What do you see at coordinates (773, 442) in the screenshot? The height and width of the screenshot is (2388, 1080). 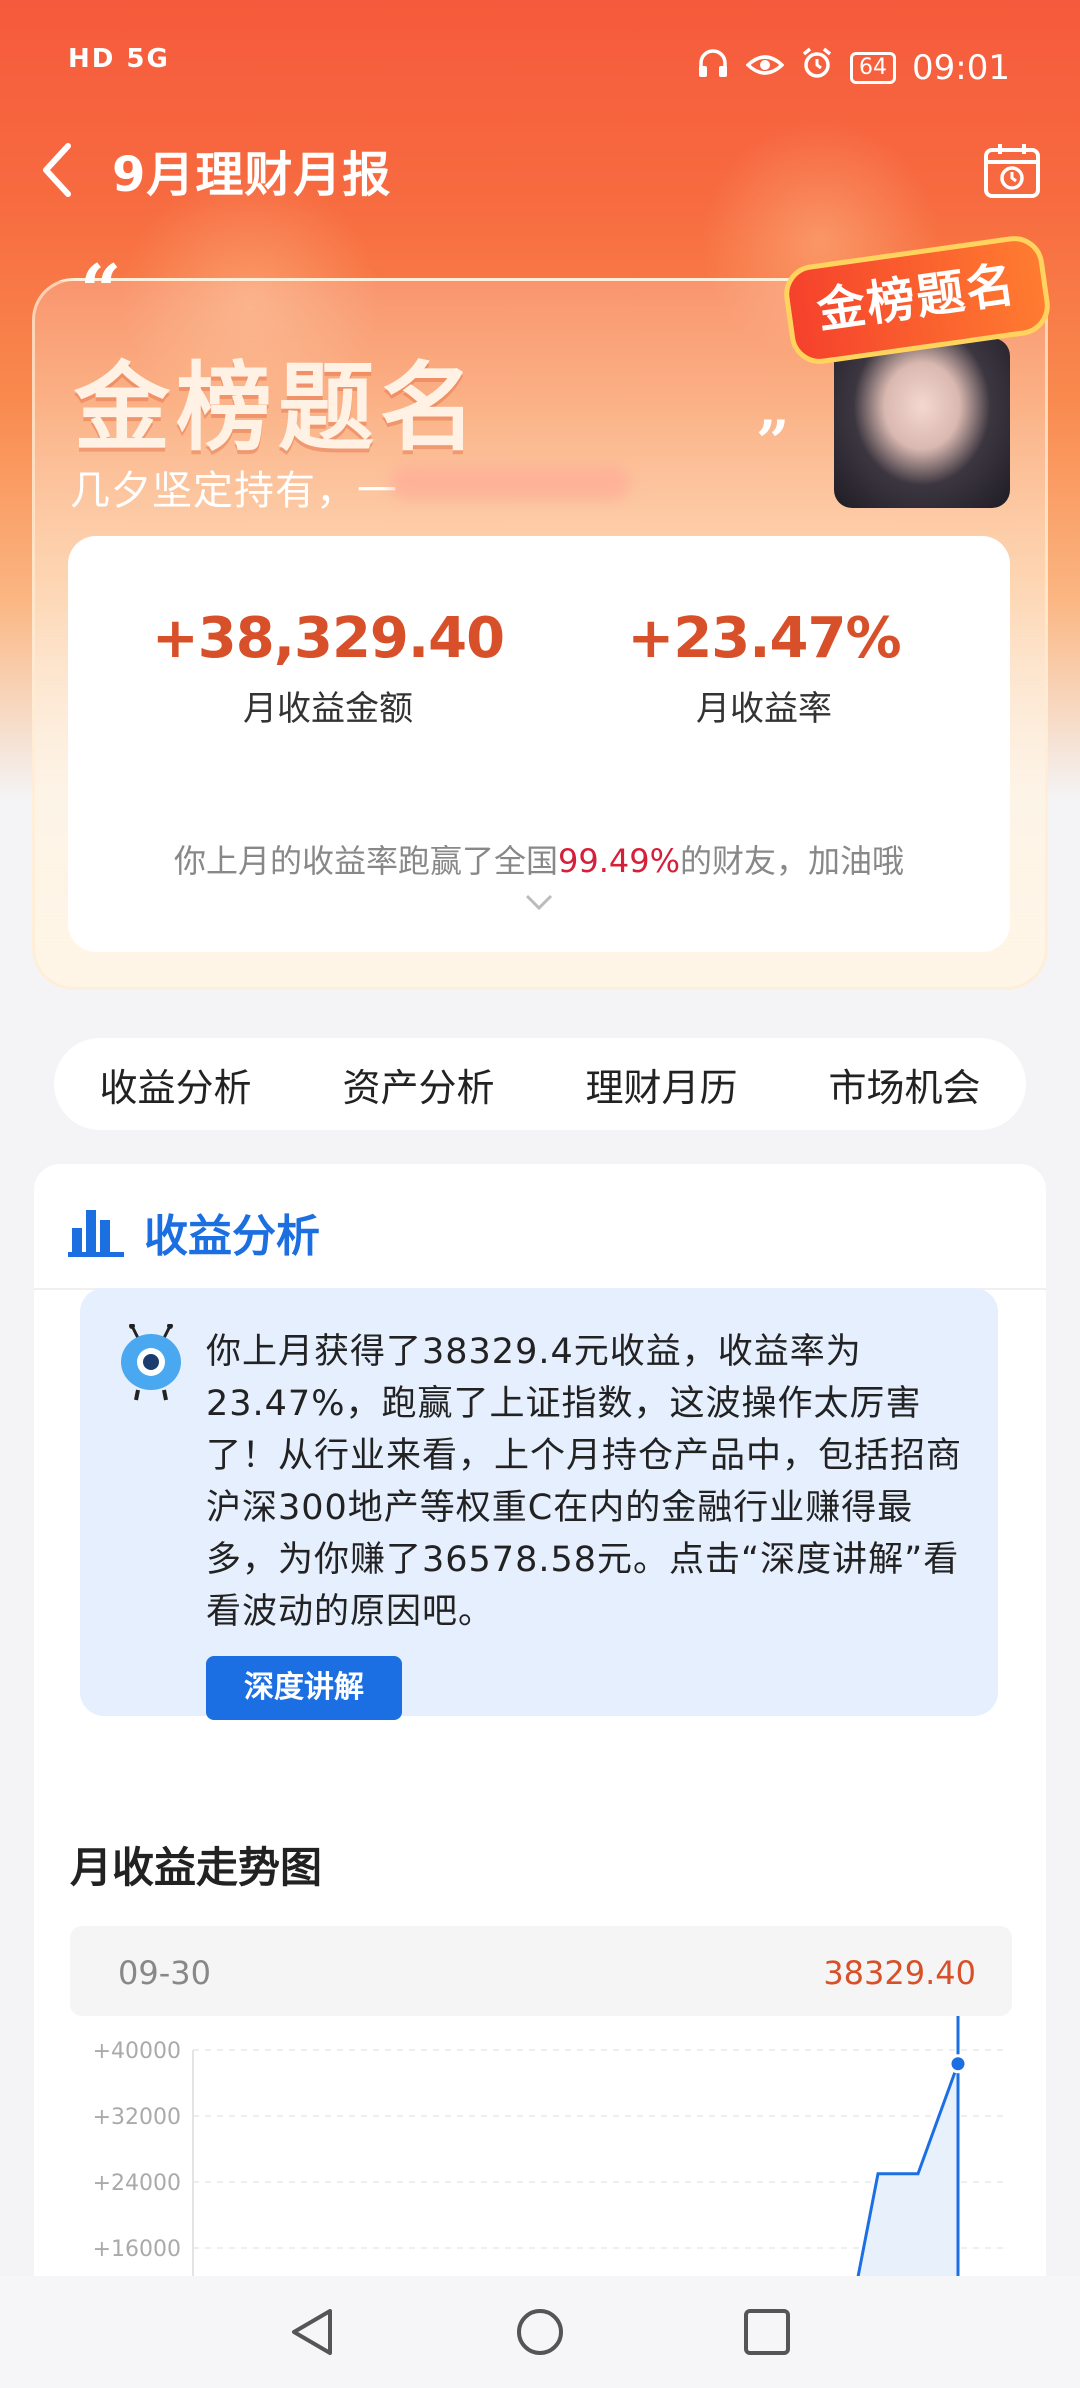 I see `quote-close-mark: ”` at bounding box center [773, 442].